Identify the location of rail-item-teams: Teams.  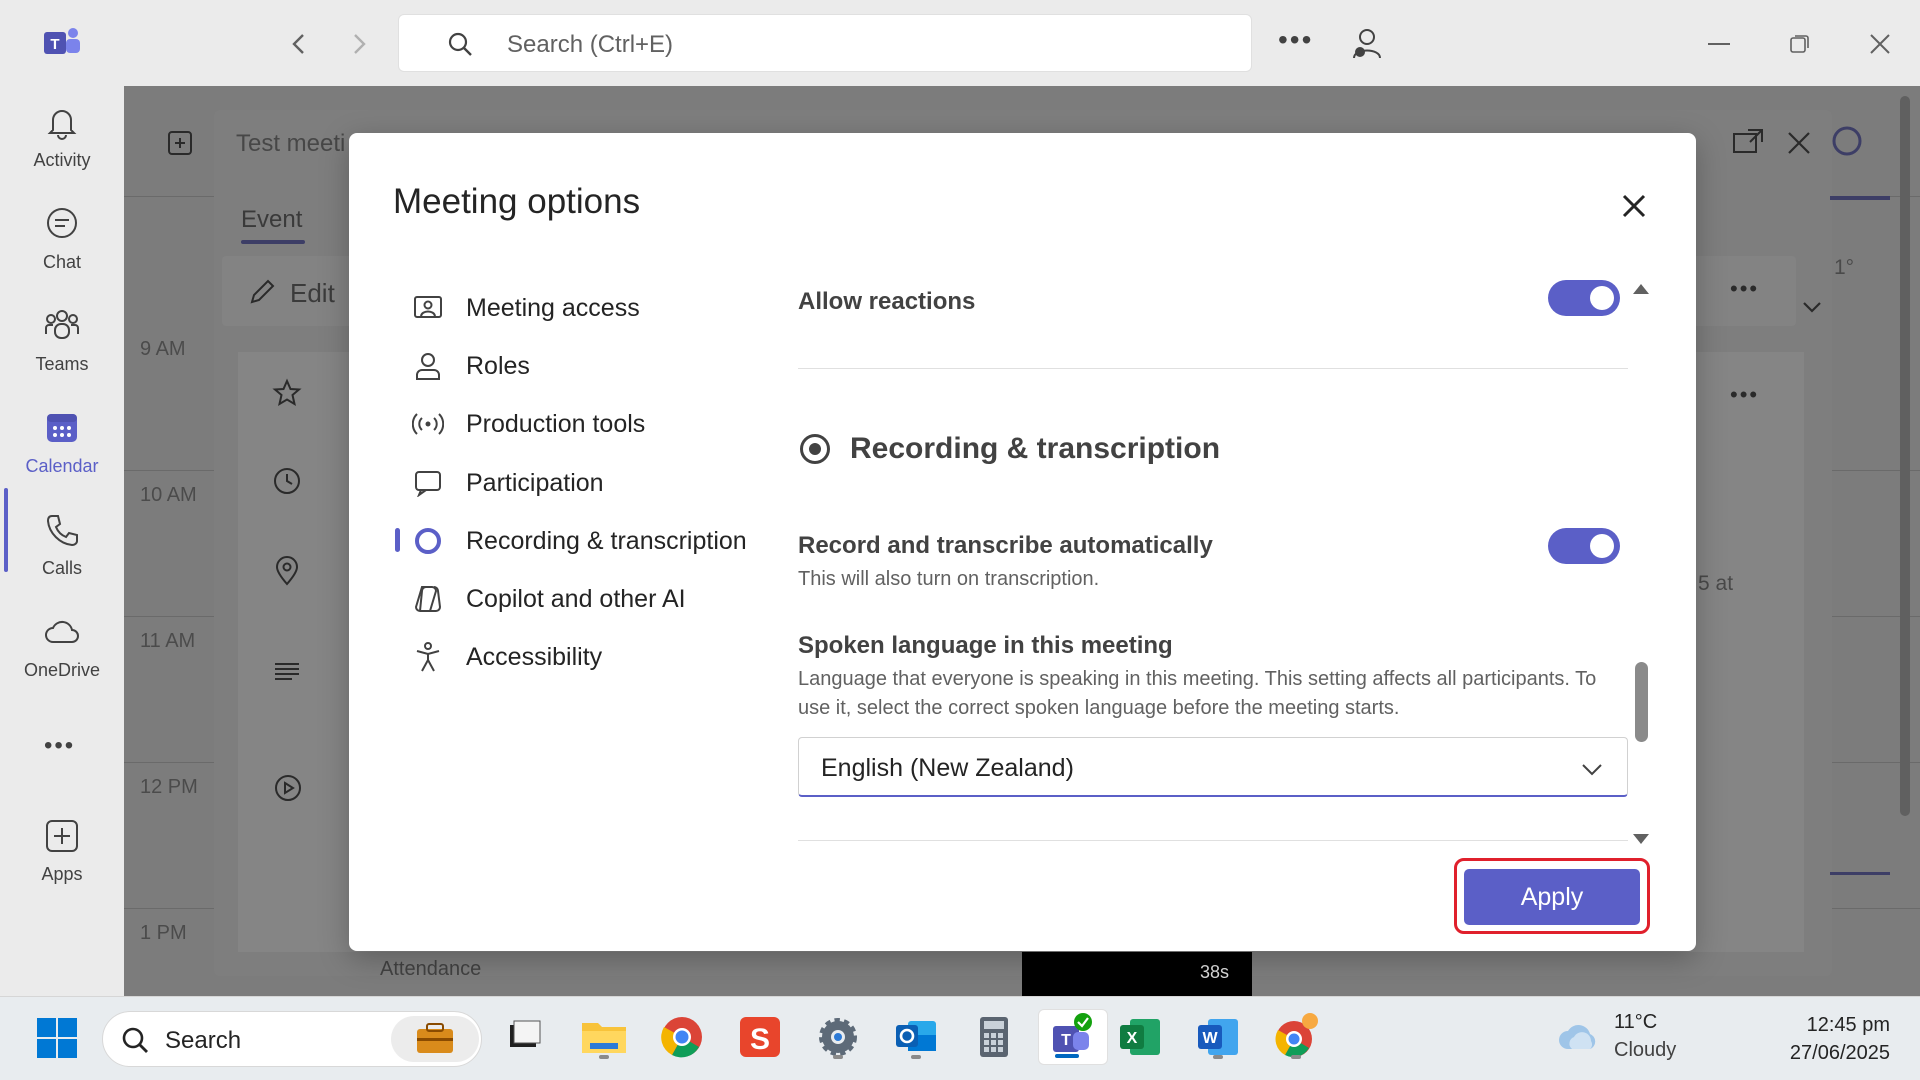
(62, 353).